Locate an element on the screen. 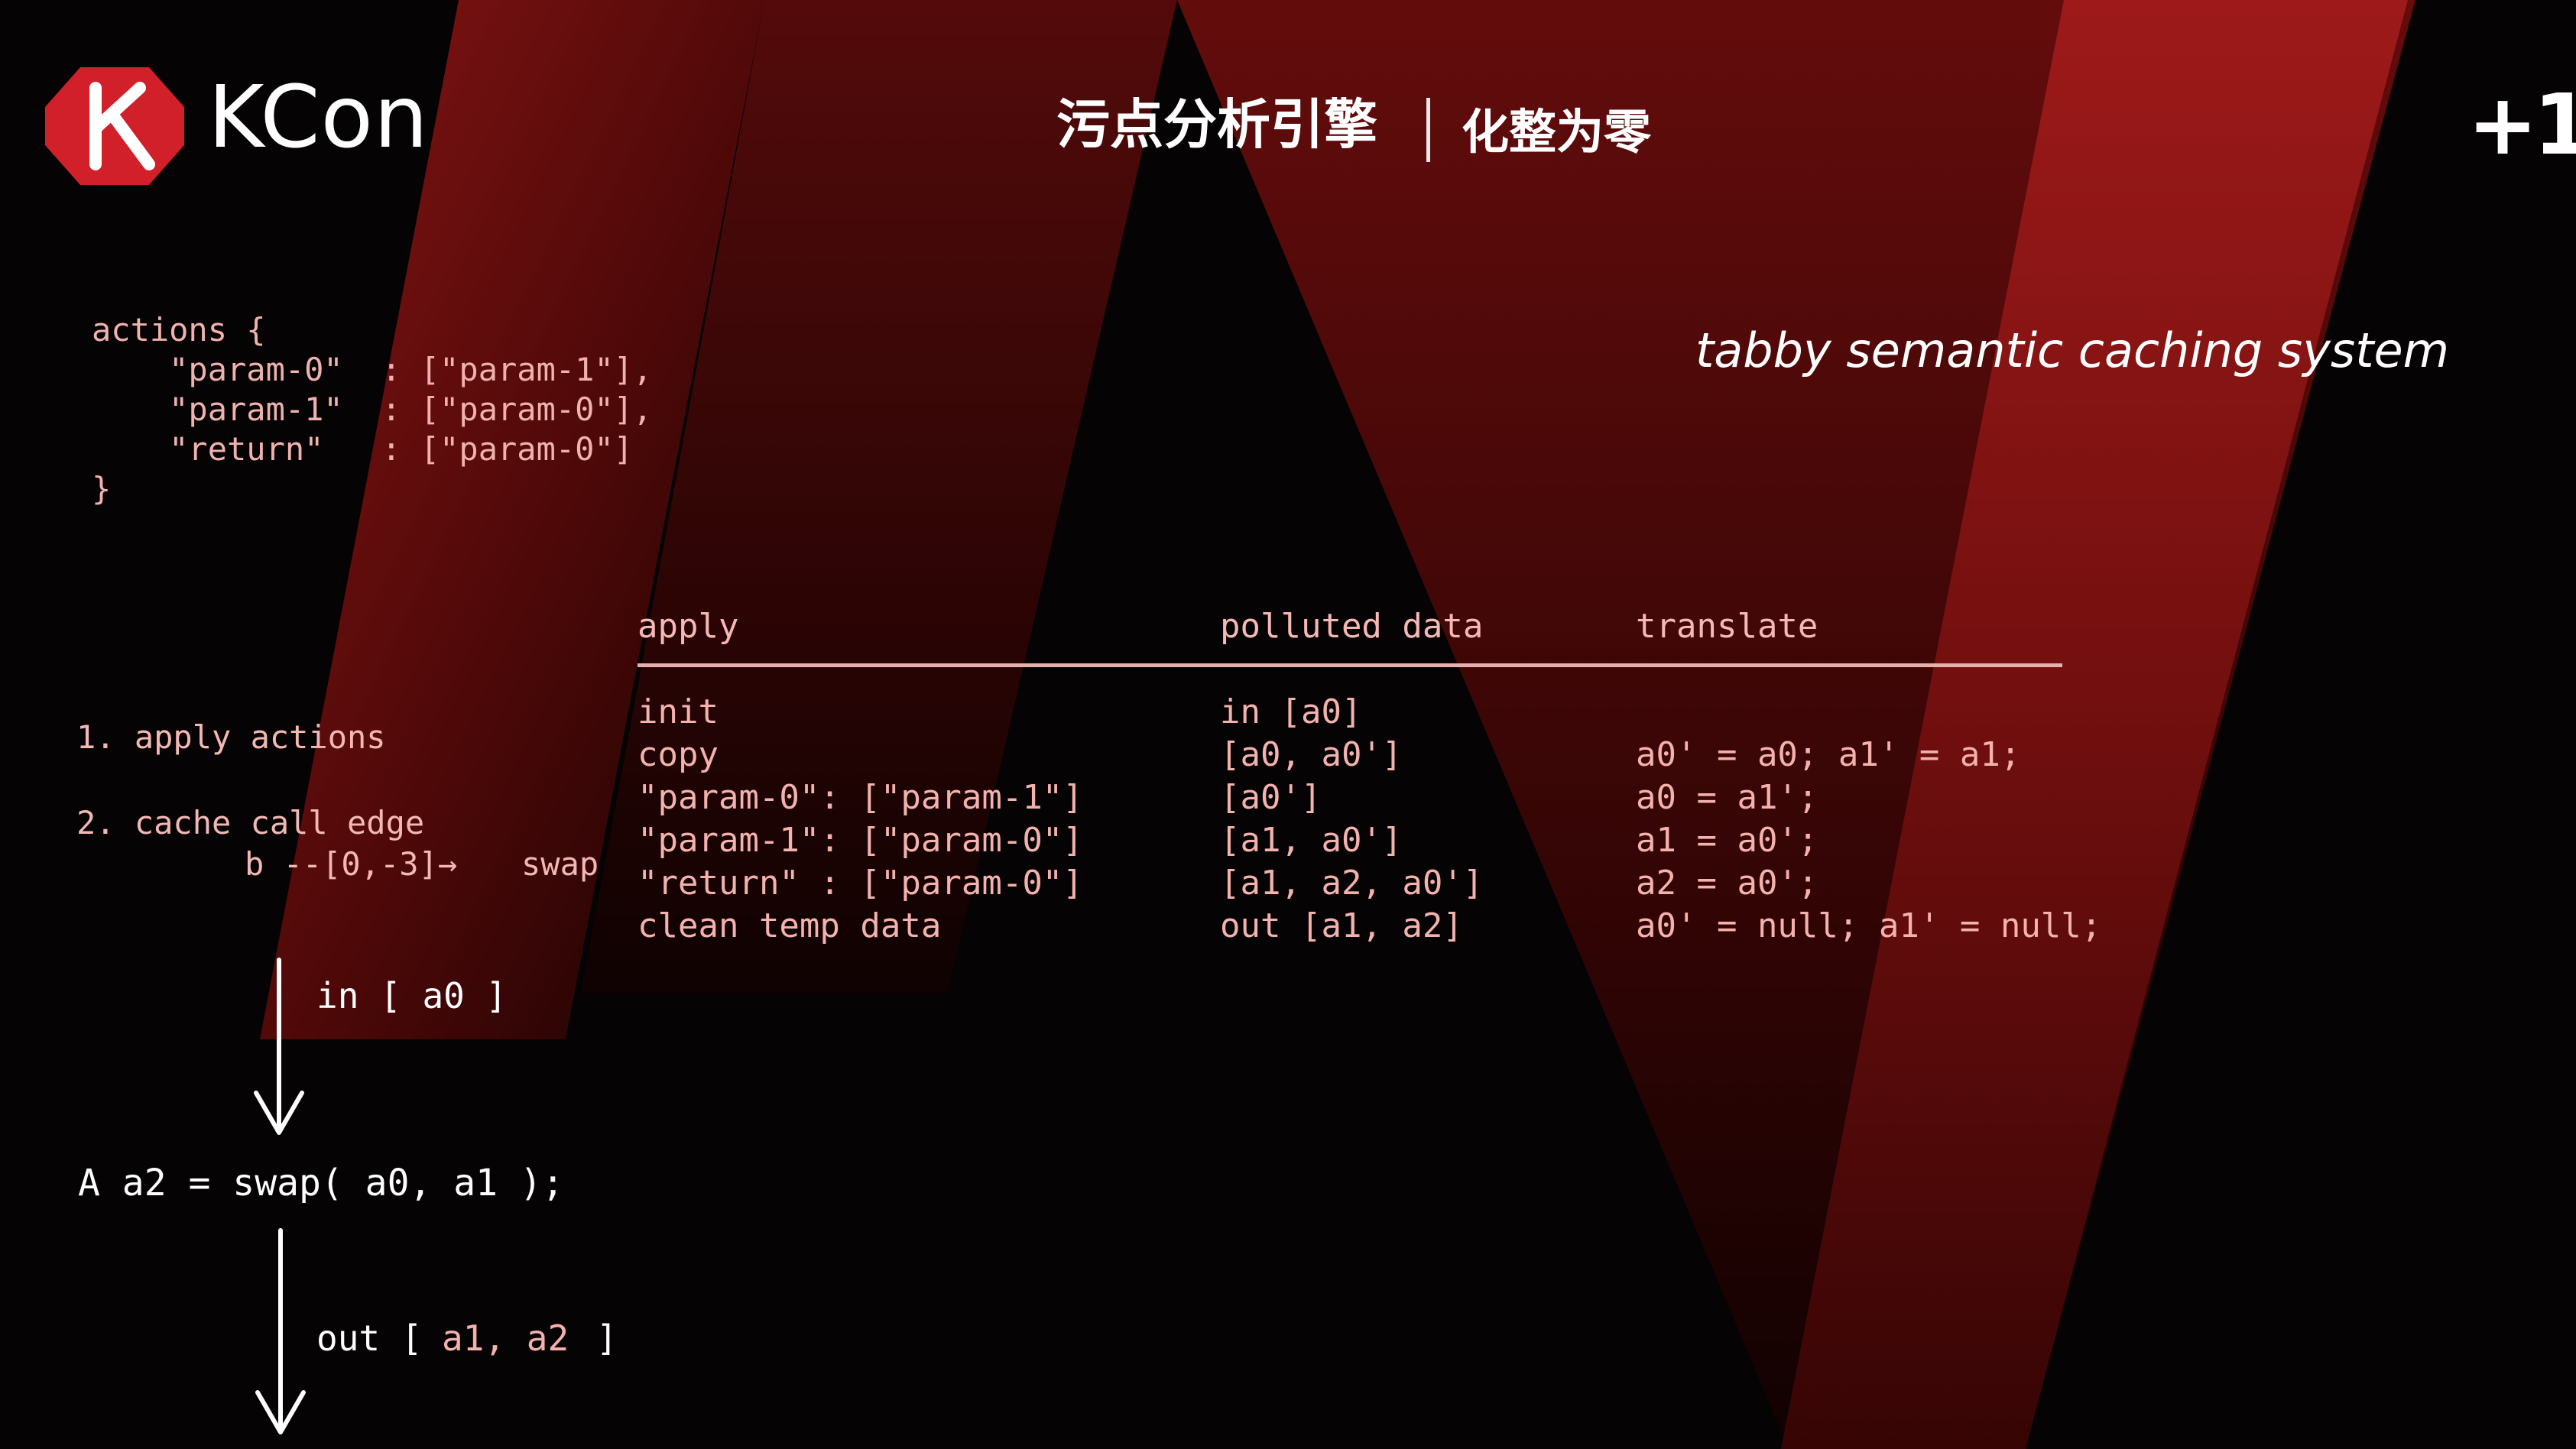  table-cell-translate: a0 = a1'; is located at coordinates (1727, 797).